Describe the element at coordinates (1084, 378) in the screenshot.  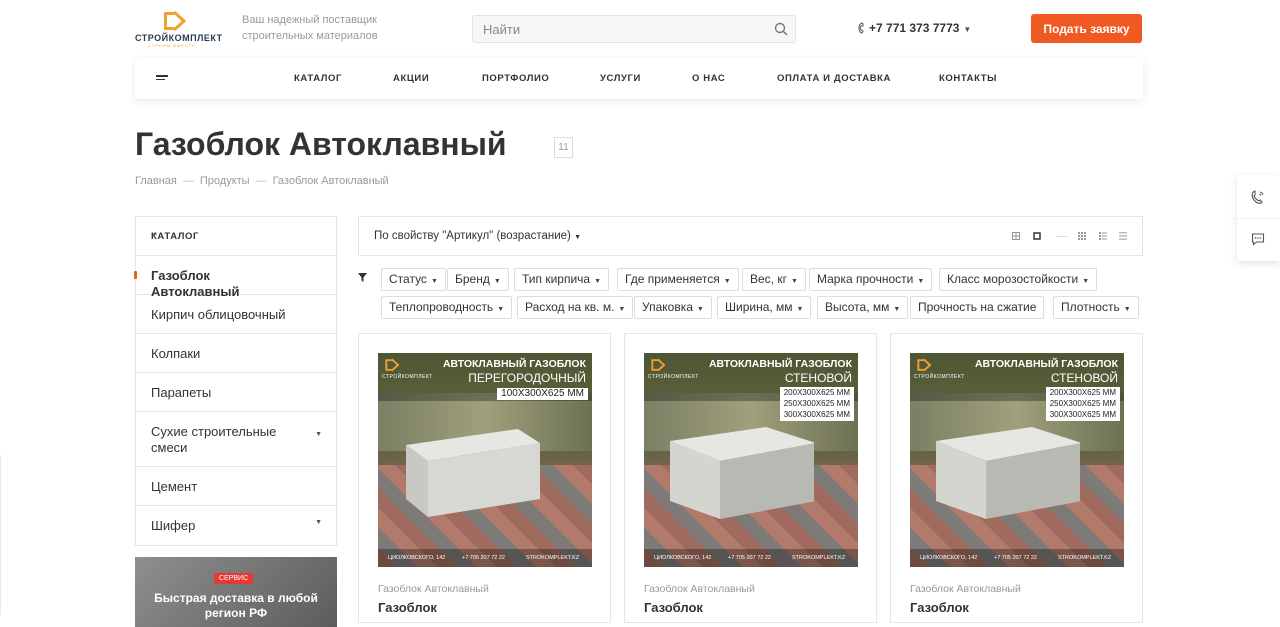
I see `image-subtitle: СТЕНОВОЙ` at that location.